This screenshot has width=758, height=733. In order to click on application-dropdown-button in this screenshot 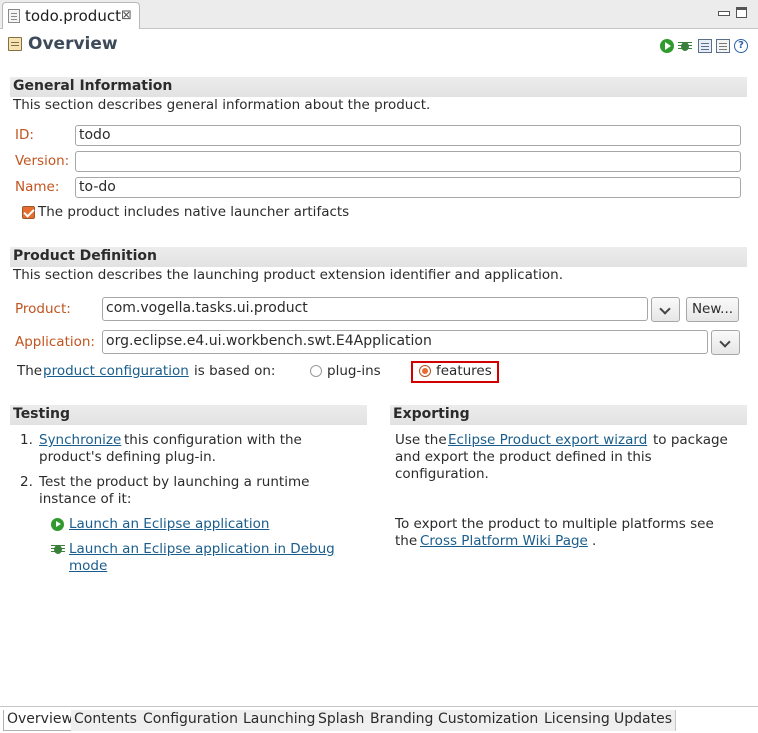, I will do `click(725, 342)`.